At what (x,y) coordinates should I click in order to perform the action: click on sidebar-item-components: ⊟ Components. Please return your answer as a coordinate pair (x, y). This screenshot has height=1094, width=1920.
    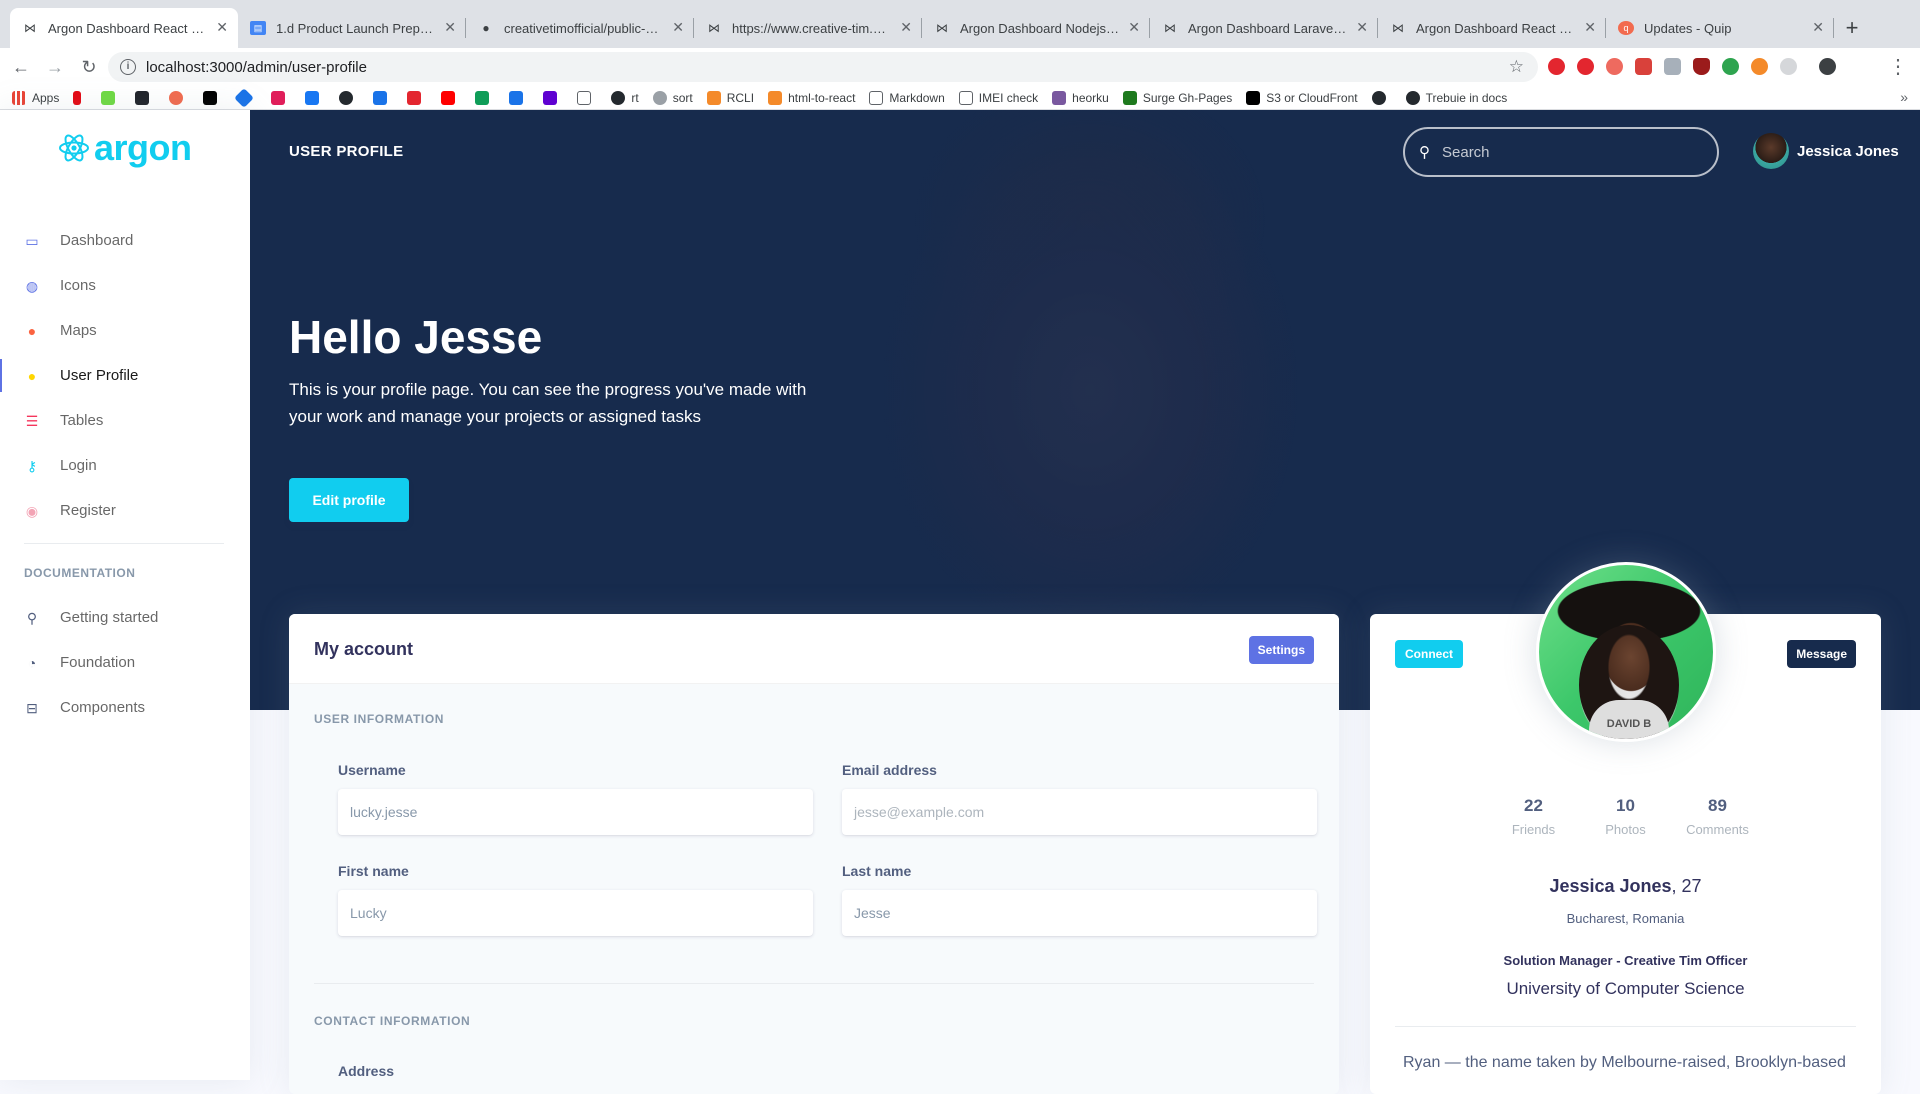
    Looking at the image, I should click on (125, 707).